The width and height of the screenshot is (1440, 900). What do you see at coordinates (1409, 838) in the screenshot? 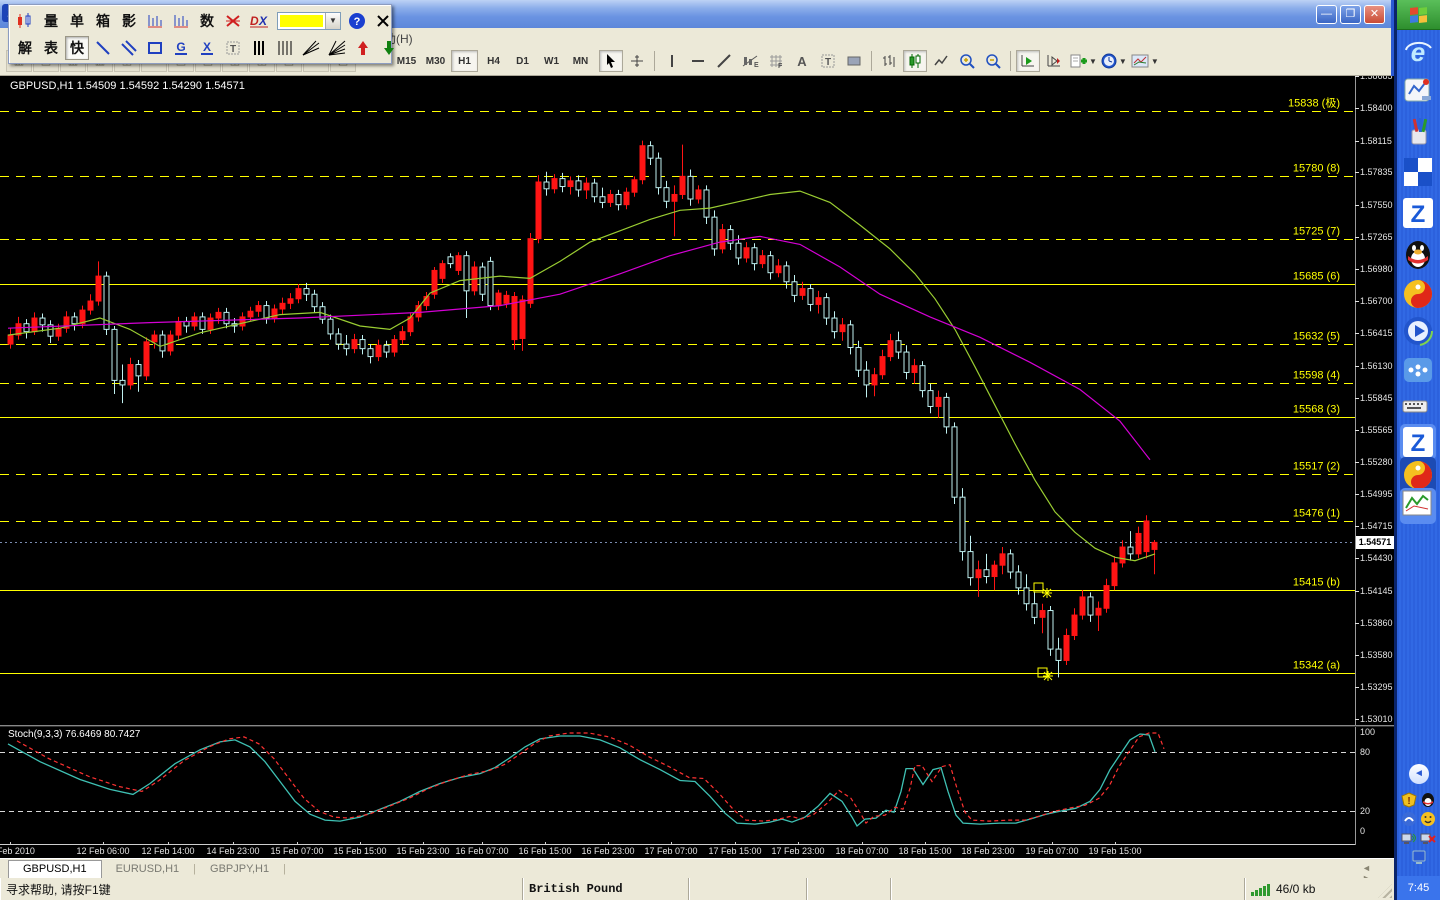
I see `network-icon` at bounding box center [1409, 838].